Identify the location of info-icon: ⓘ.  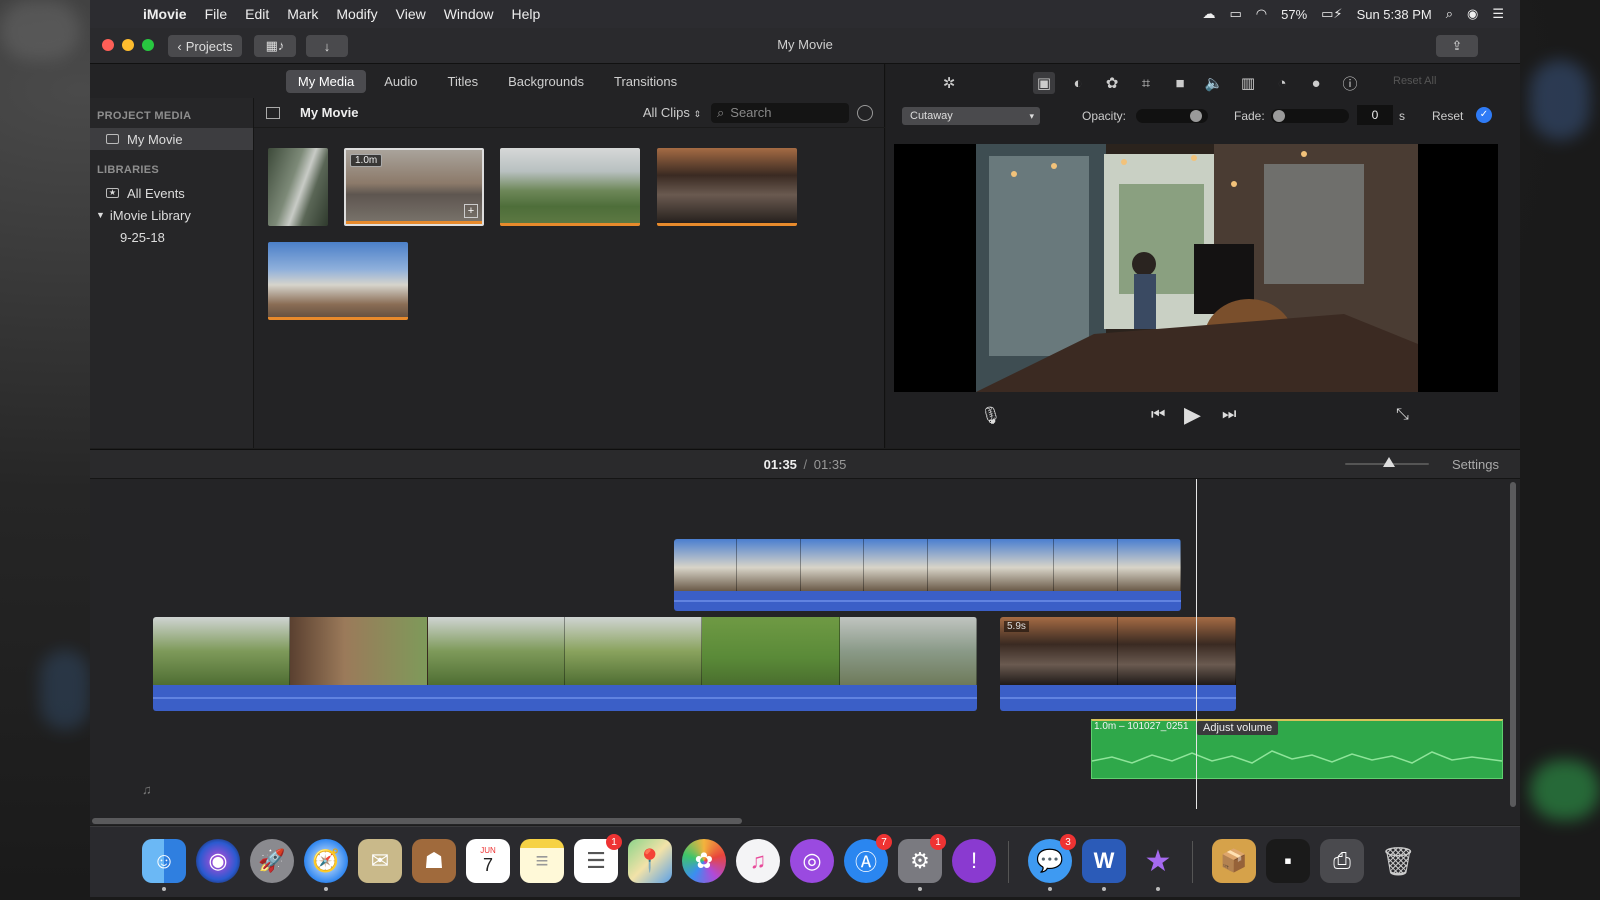
(1350, 83).